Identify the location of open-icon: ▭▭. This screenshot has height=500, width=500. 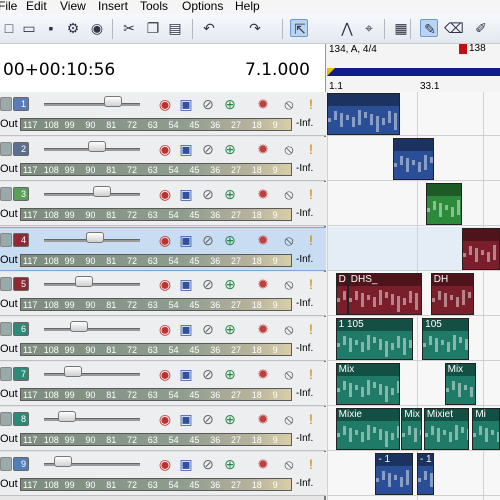
(29, 28).